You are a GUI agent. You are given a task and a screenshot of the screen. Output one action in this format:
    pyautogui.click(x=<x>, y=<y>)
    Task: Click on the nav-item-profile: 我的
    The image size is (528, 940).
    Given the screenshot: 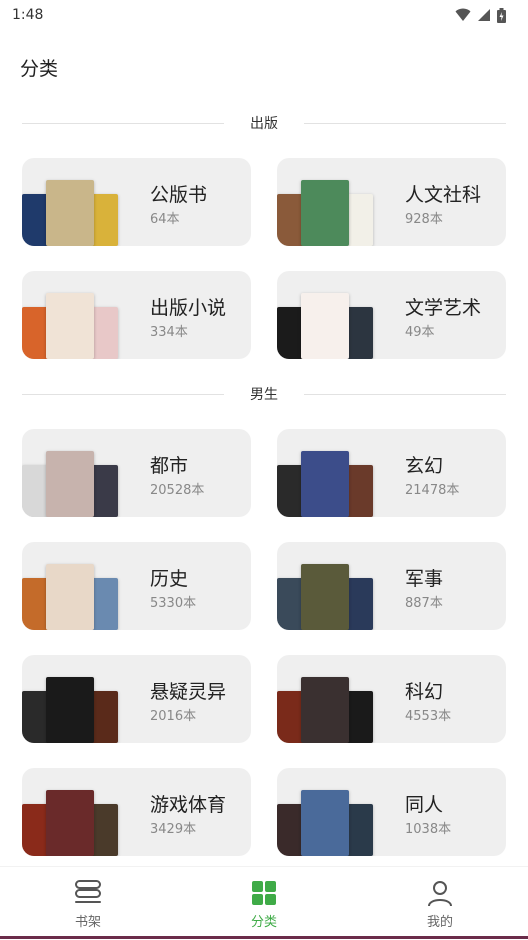 What is the action you would take?
    pyautogui.click(x=440, y=903)
    